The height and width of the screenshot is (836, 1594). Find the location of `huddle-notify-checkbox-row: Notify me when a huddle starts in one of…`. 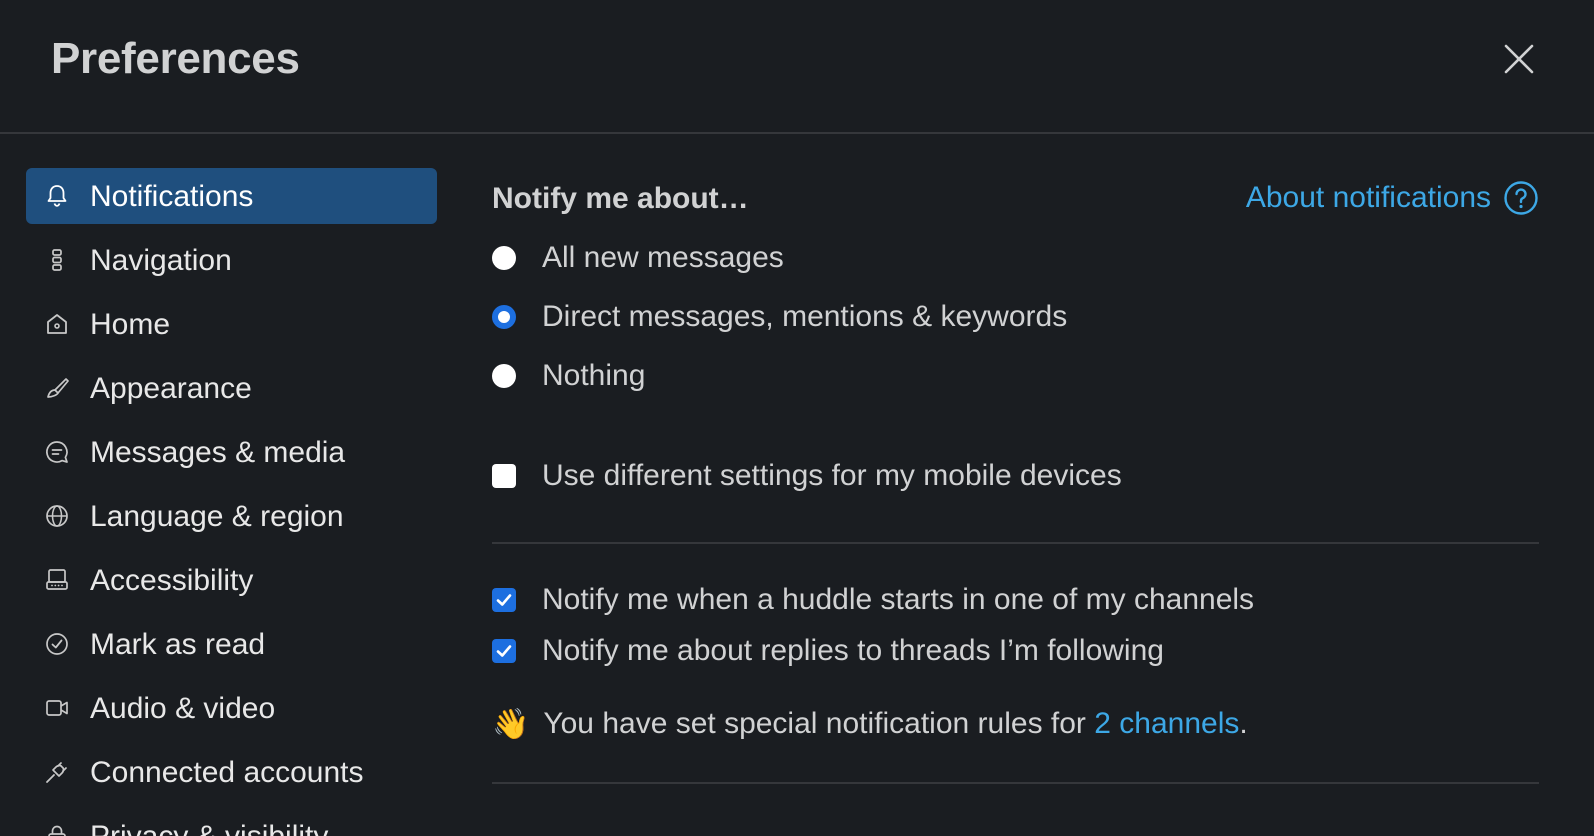

huddle-notify-checkbox-row: Notify me when a huddle starts in one of… is located at coordinates (873, 600).